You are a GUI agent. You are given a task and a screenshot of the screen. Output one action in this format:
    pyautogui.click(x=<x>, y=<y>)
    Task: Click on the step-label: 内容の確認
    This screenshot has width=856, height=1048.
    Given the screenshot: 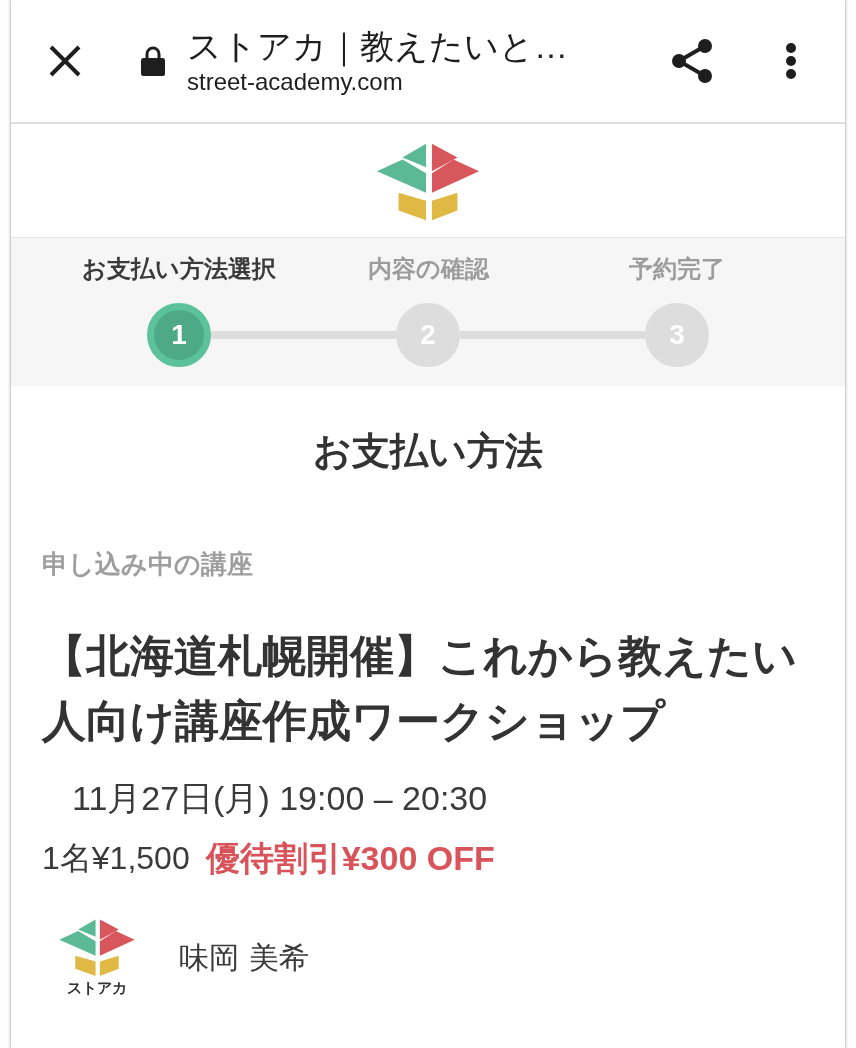 What is the action you would take?
    pyautogui.click(x=428, y=269)
    